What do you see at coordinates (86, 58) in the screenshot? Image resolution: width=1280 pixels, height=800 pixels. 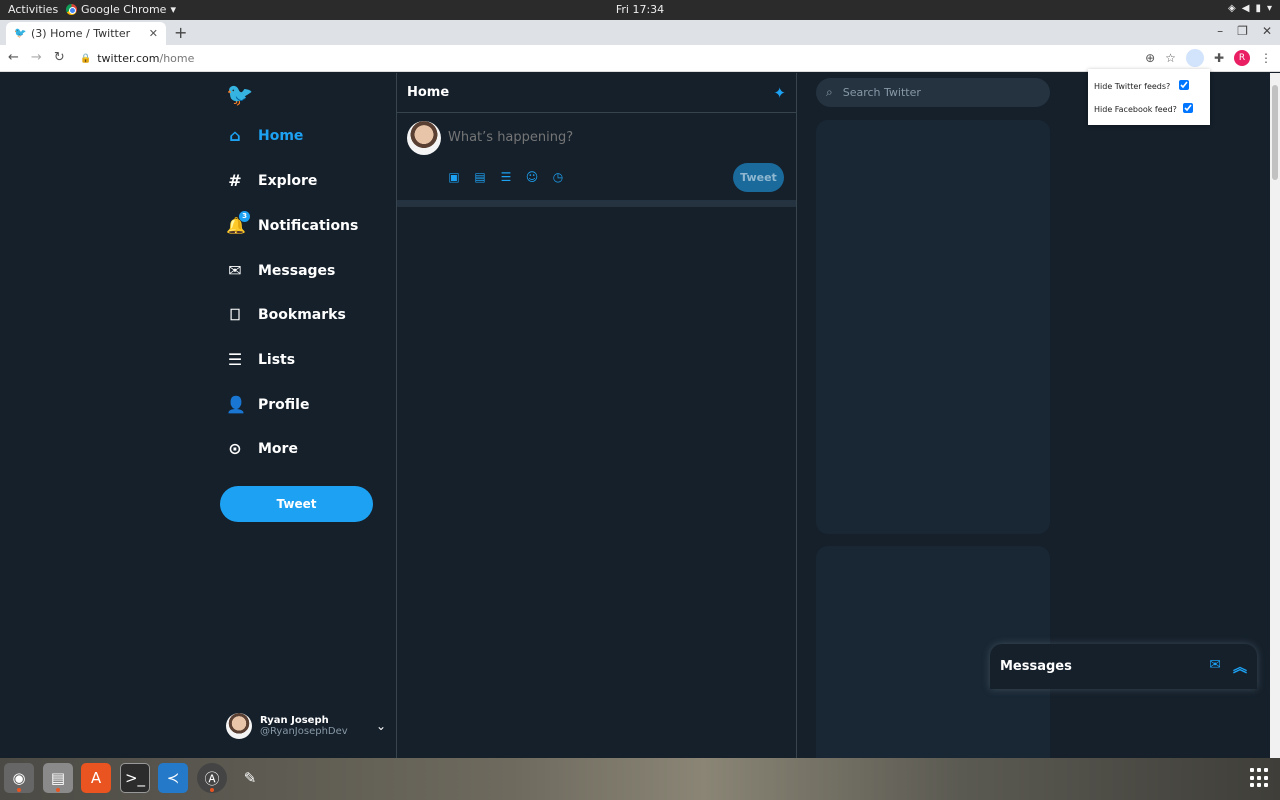 I see `lock-icon: 🔒` at bounding box center [86, 58].